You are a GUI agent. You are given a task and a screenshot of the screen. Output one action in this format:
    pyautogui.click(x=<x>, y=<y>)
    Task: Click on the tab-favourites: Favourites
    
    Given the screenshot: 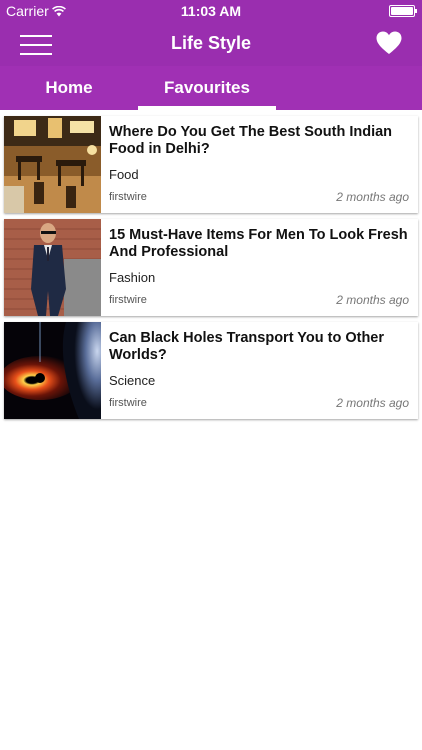 What is the action you would take?
    pyautogui.click(x=207, y=88)
    